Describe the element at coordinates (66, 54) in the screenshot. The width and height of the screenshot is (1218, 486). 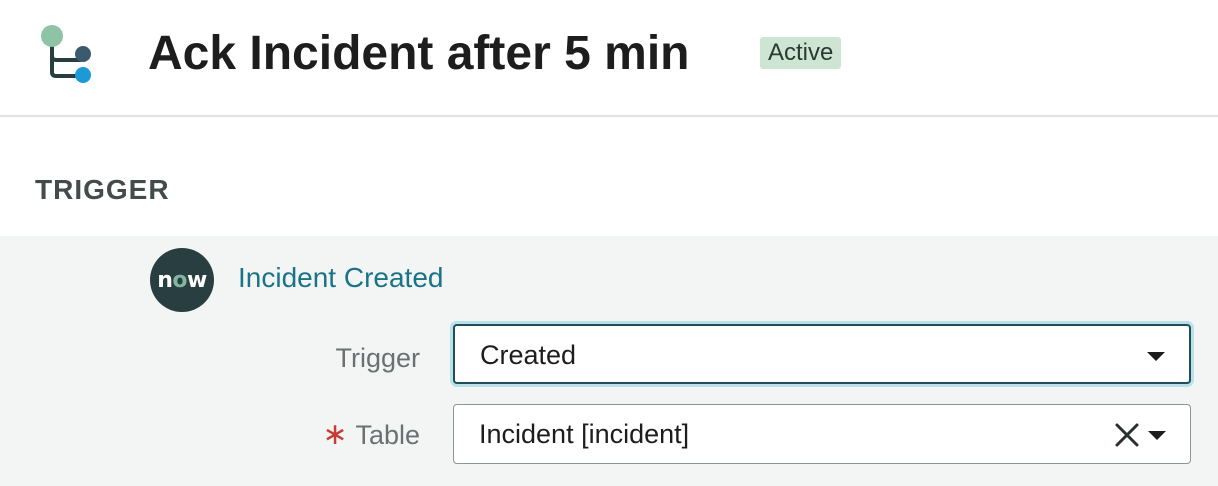
I see `flow-branch-icon` at that location.